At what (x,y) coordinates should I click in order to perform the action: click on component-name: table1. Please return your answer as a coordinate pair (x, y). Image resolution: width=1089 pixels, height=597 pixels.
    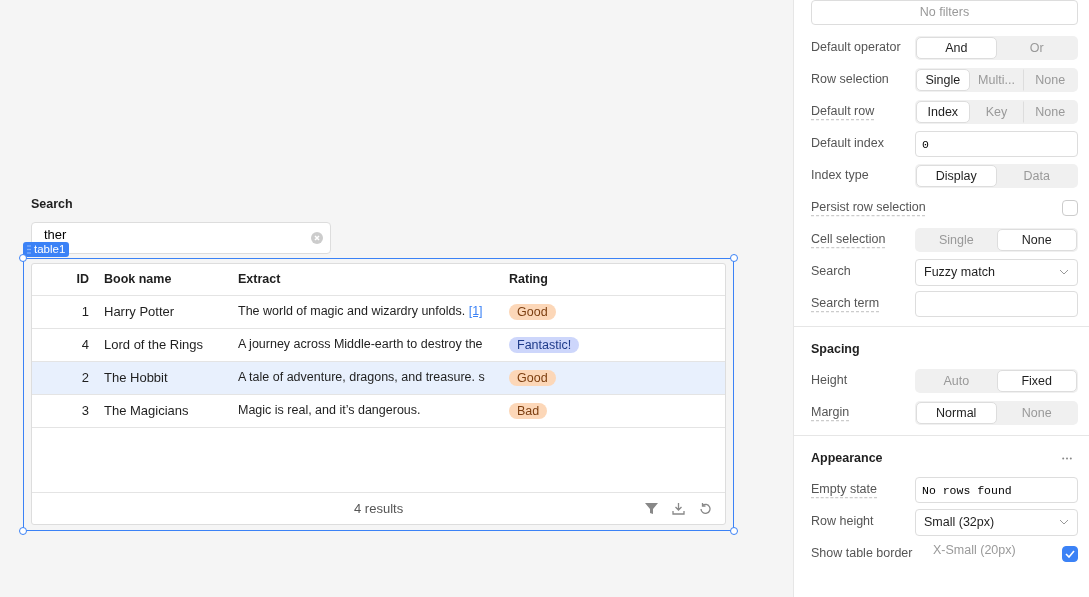
    Looking at the image, I should click on (50, 249).